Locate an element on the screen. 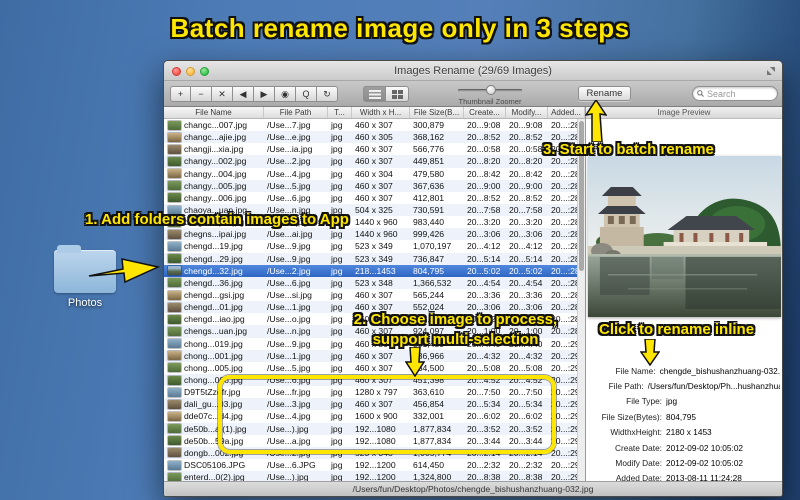 The image size is (800, 500). table-cell: 20...8:42 is located at coordinates (526, 173).